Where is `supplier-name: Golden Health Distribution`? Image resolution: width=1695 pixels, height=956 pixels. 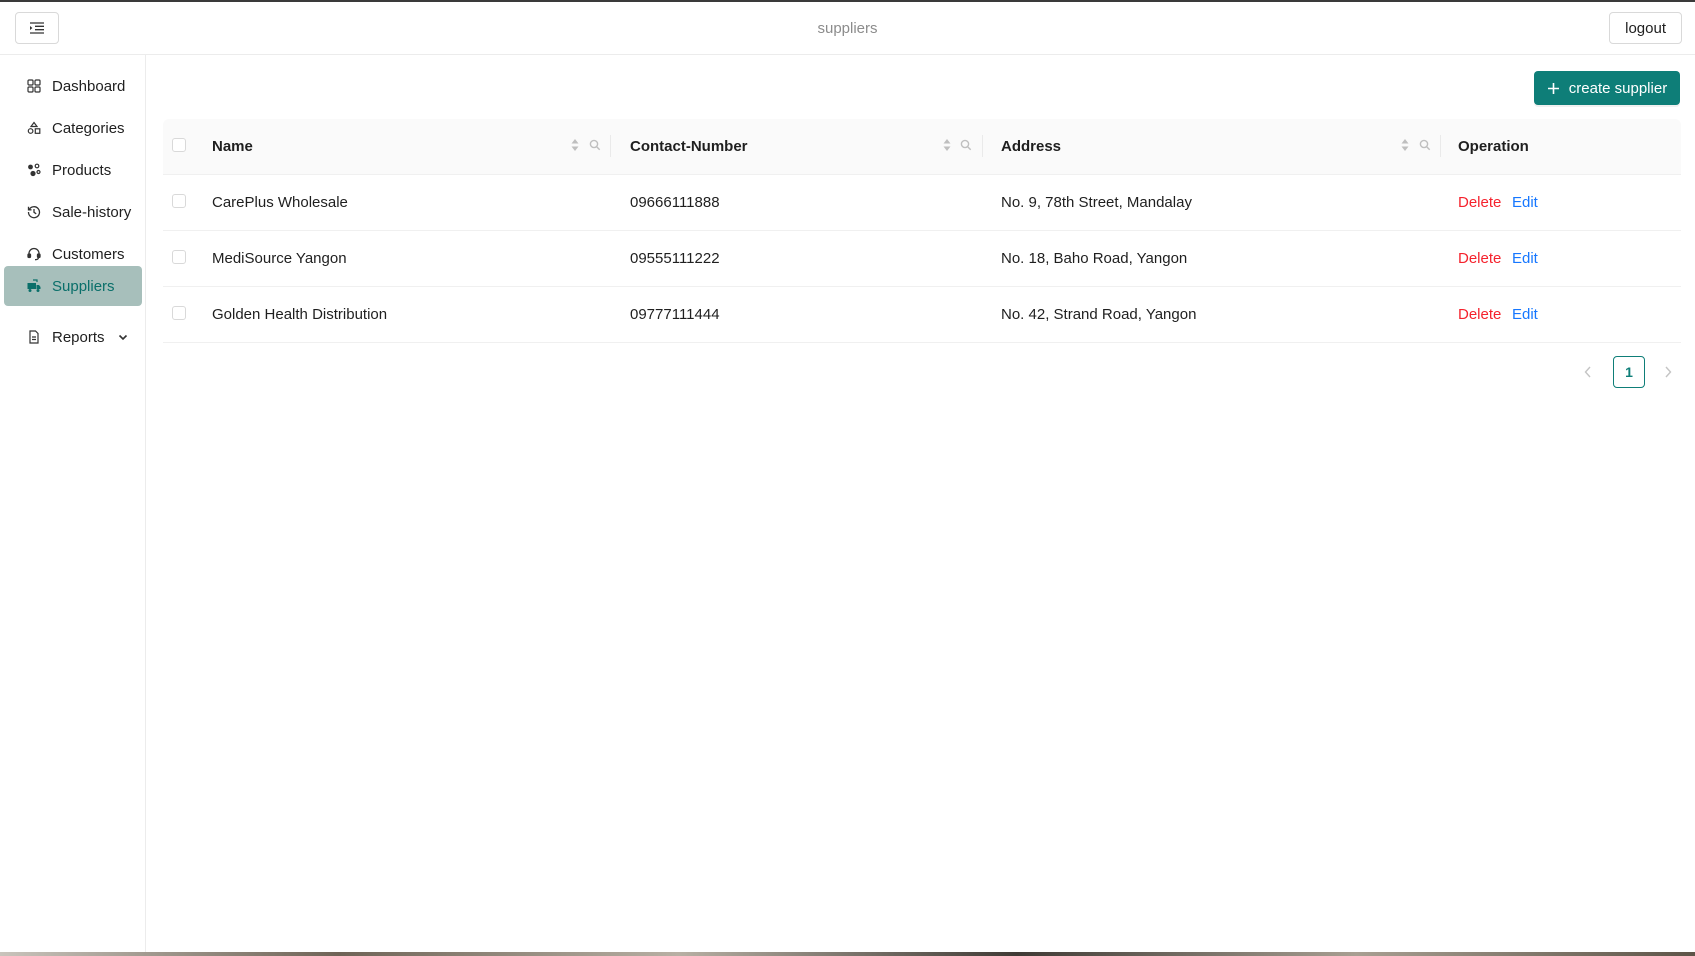
supplier-name: Golden Health Distribution is located at coordinates (300, 314).